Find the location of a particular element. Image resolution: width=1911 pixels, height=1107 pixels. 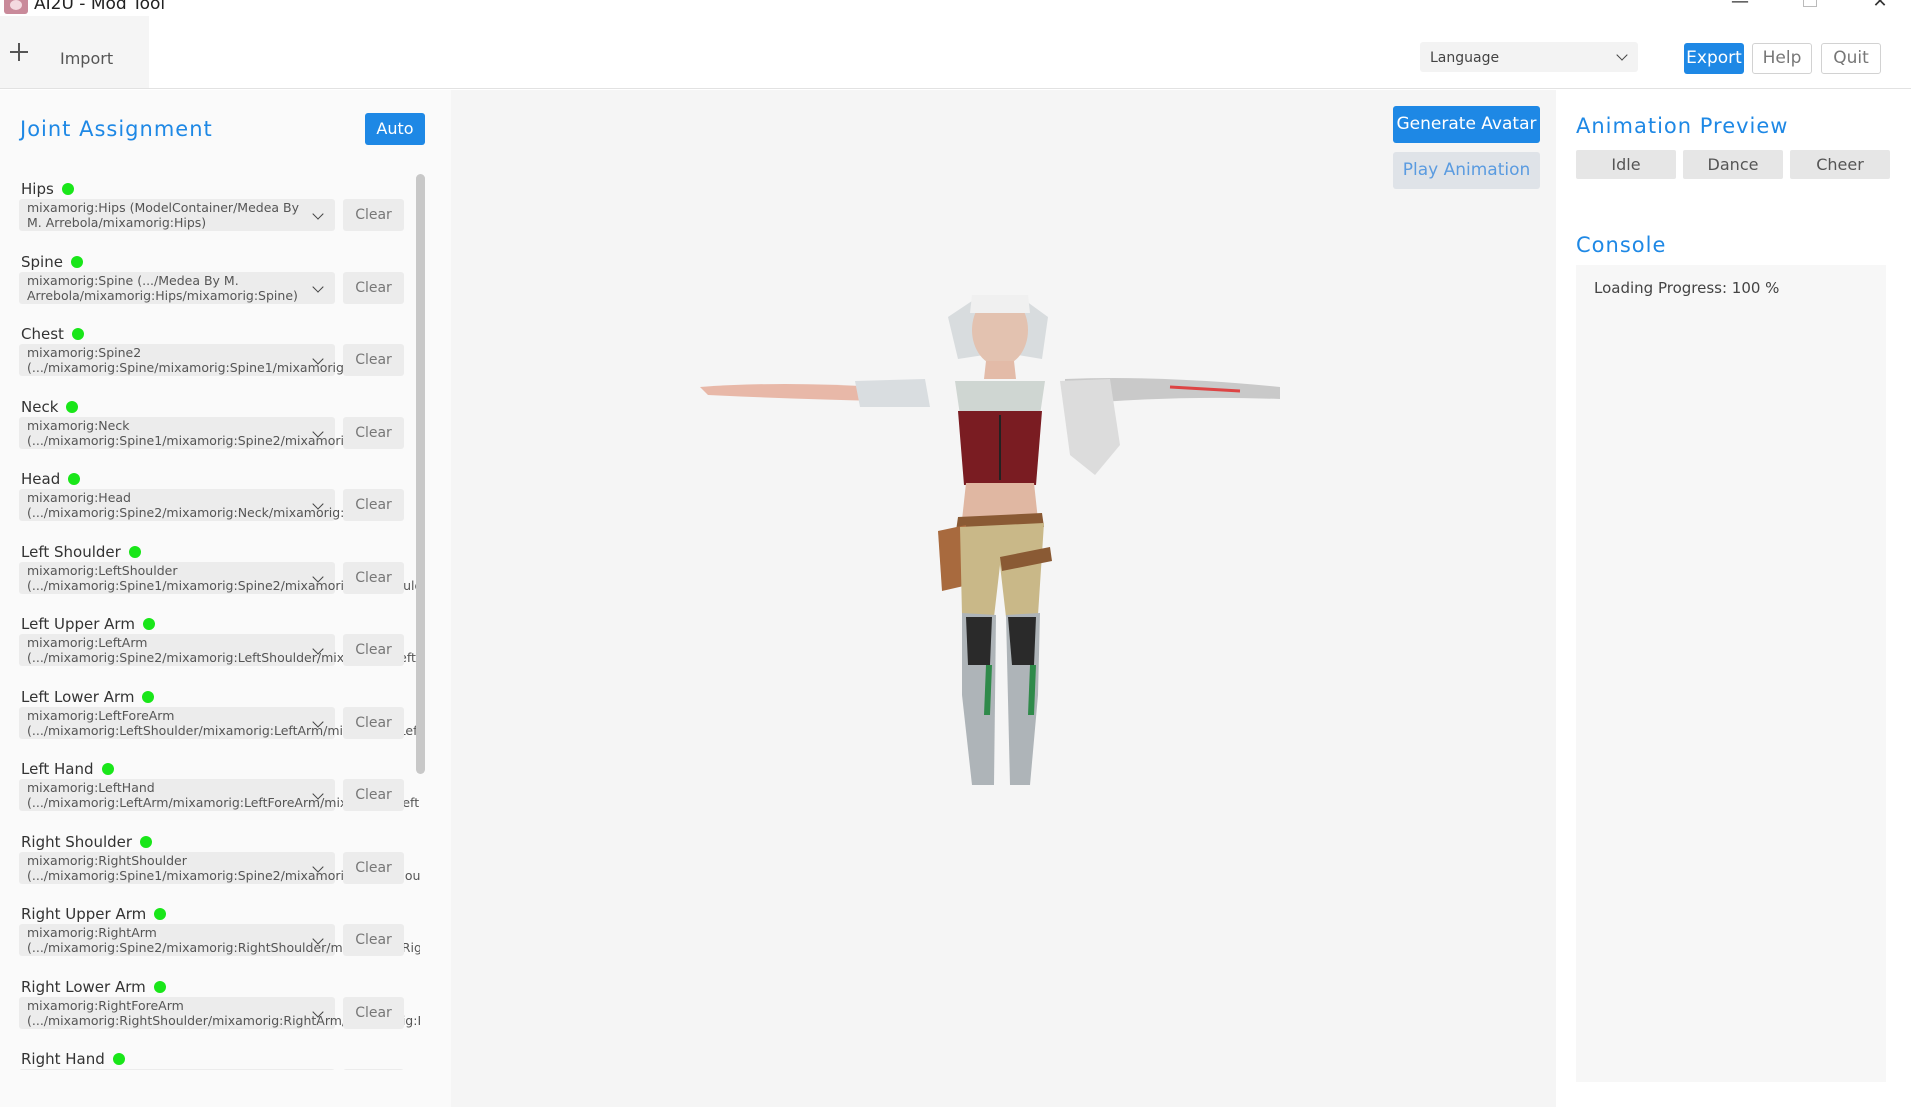

console-text: Loading Progress: 100 % is located at coordinates (1687, 288).